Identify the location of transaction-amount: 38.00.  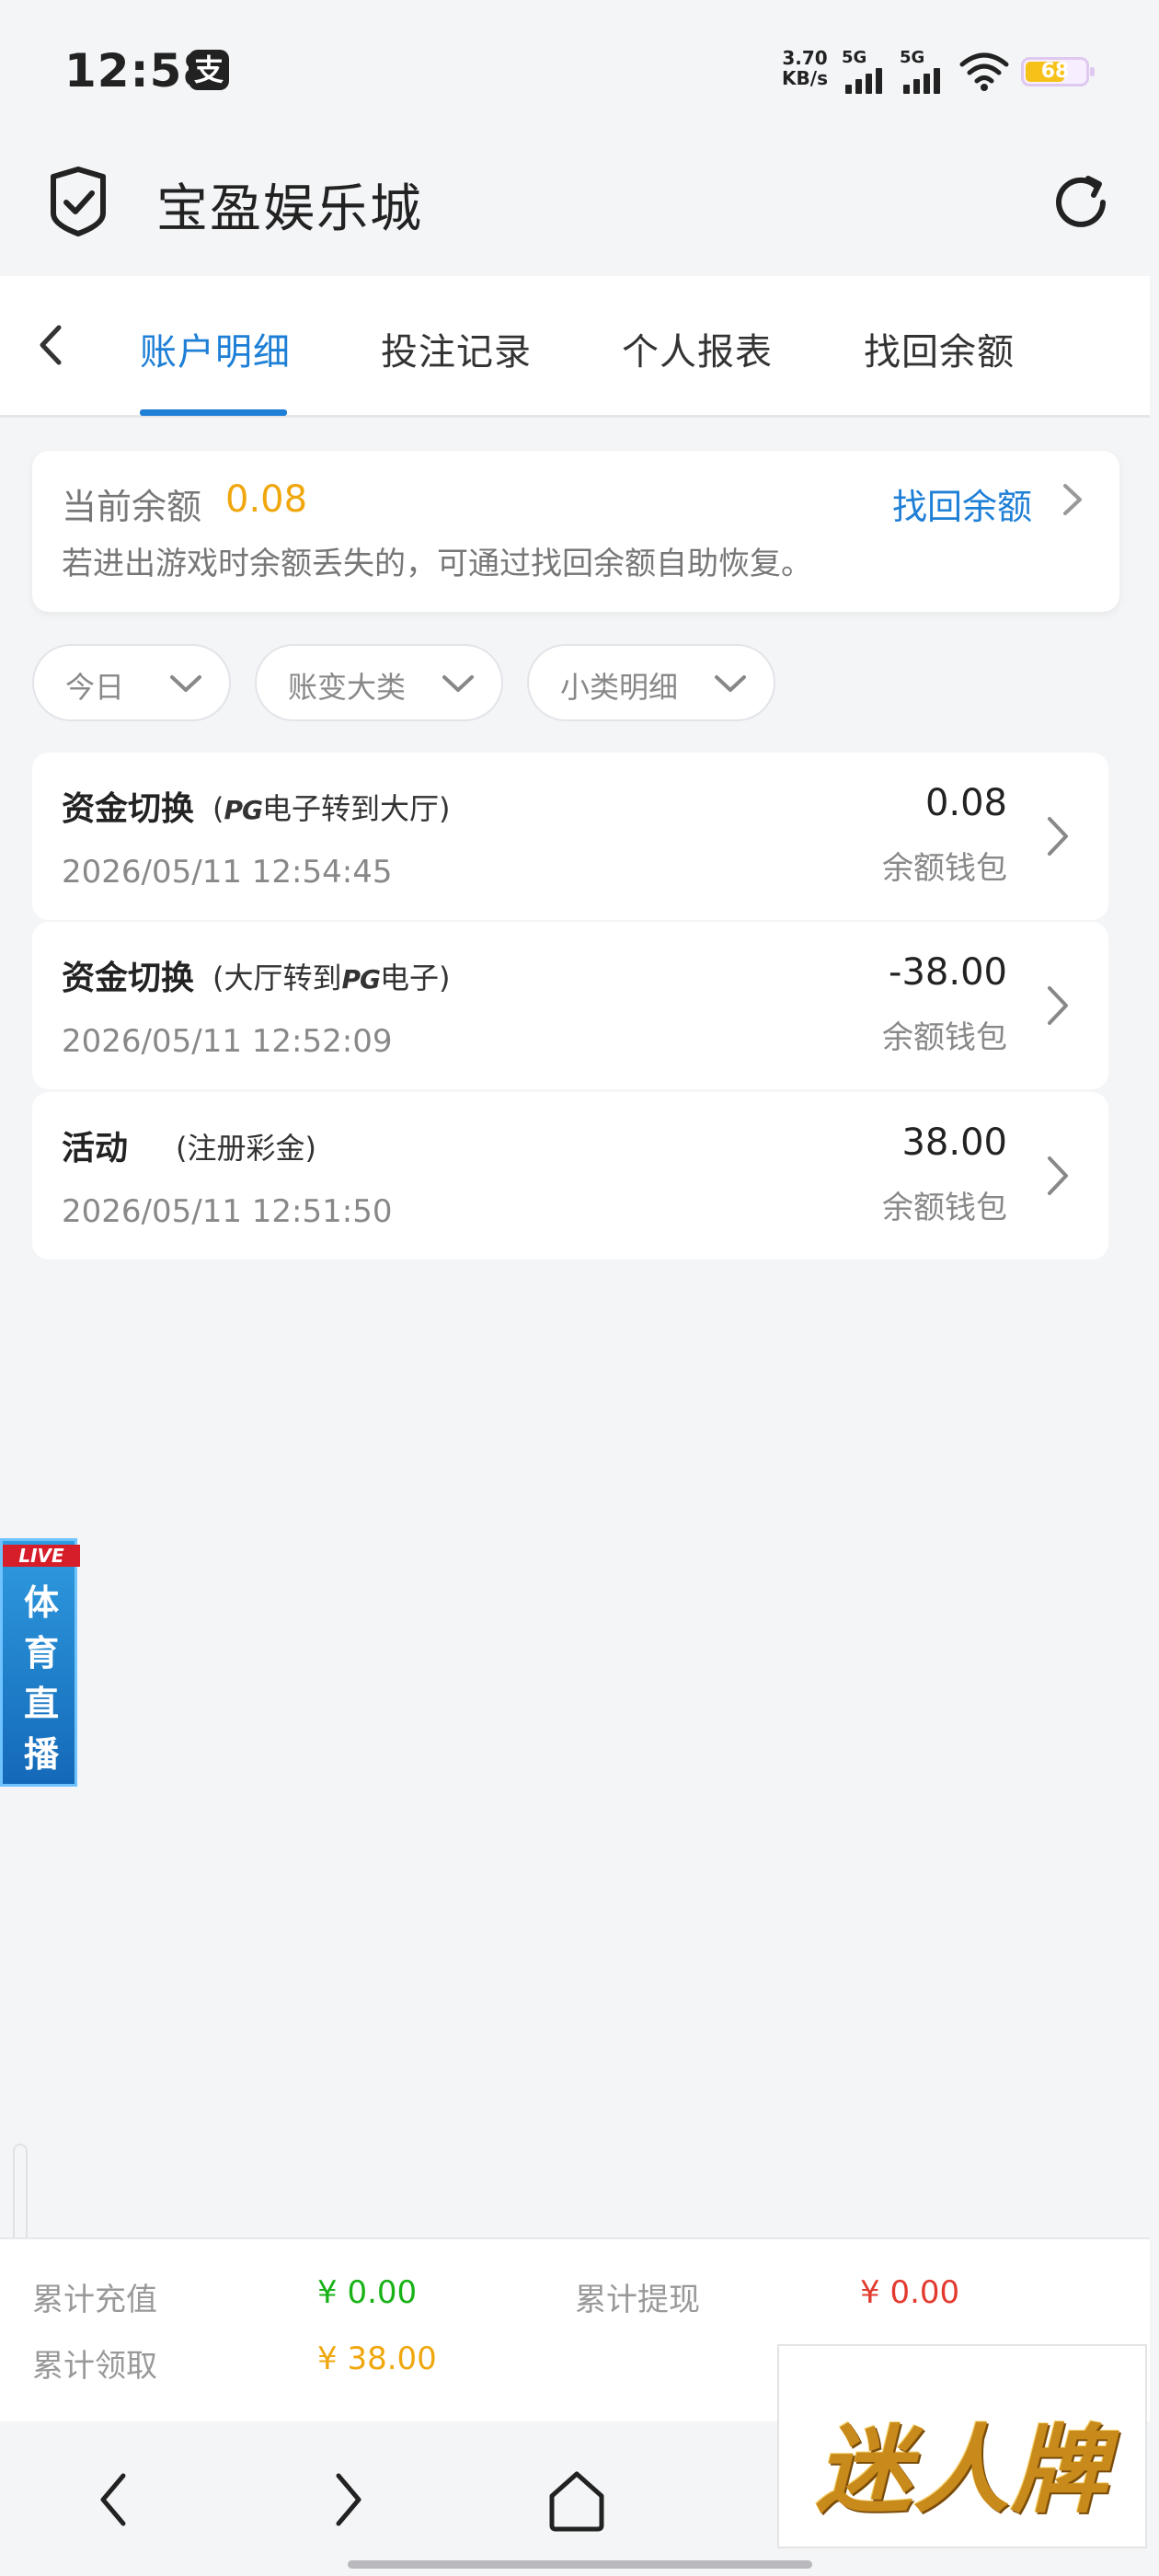
(954, 1142).